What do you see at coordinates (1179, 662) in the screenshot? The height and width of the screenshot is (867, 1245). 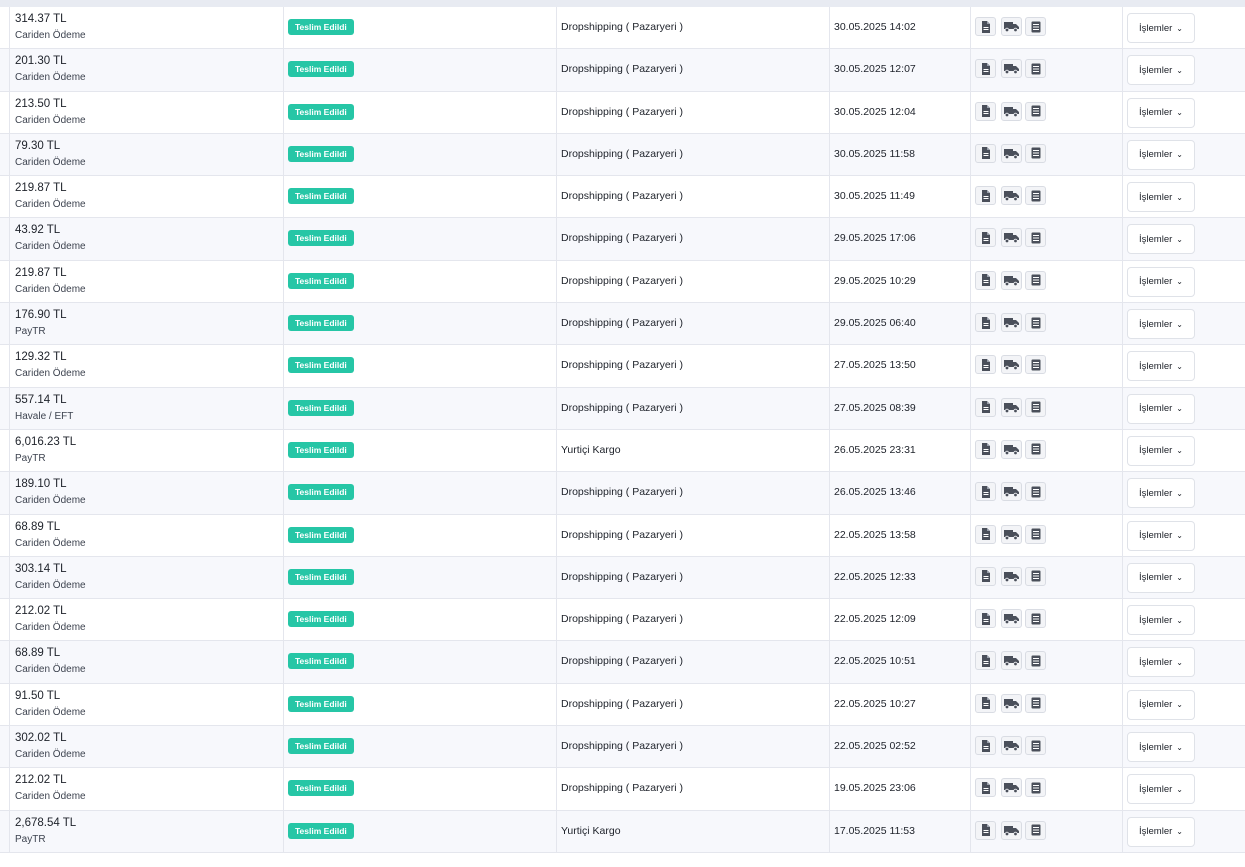 I see `chevron-down-icon: ⌄` at bounding box center [1179, 662].